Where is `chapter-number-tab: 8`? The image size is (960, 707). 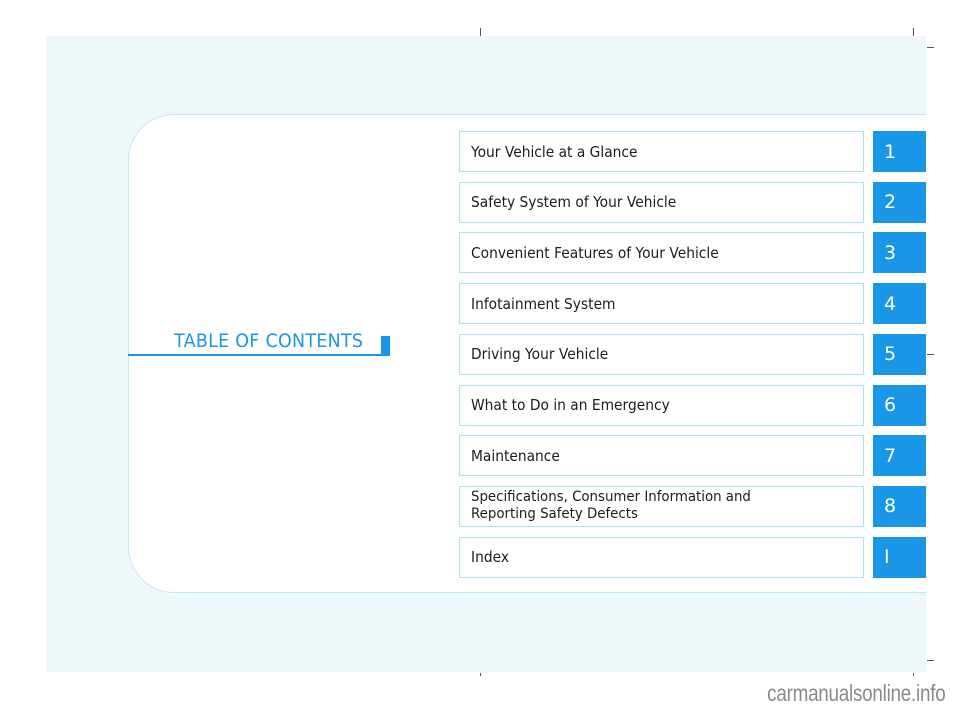 chapter-number-tab: 8 is located at coordinates (899, 506).